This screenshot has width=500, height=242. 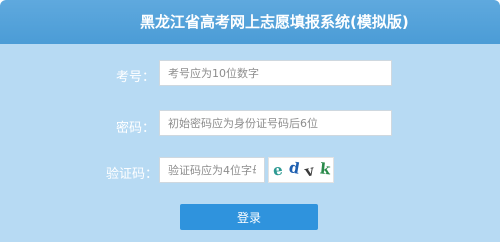 I want to click on captcha-char: e, so click(x=277, y=170).